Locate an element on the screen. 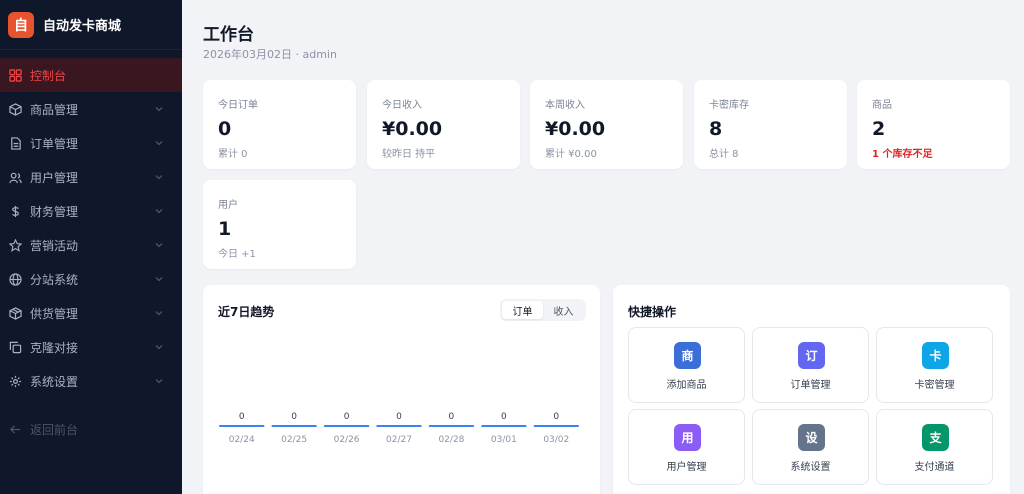 This screenshot has width=1024, height=494. stat-value: 2 is located at coordinates (879, 129).